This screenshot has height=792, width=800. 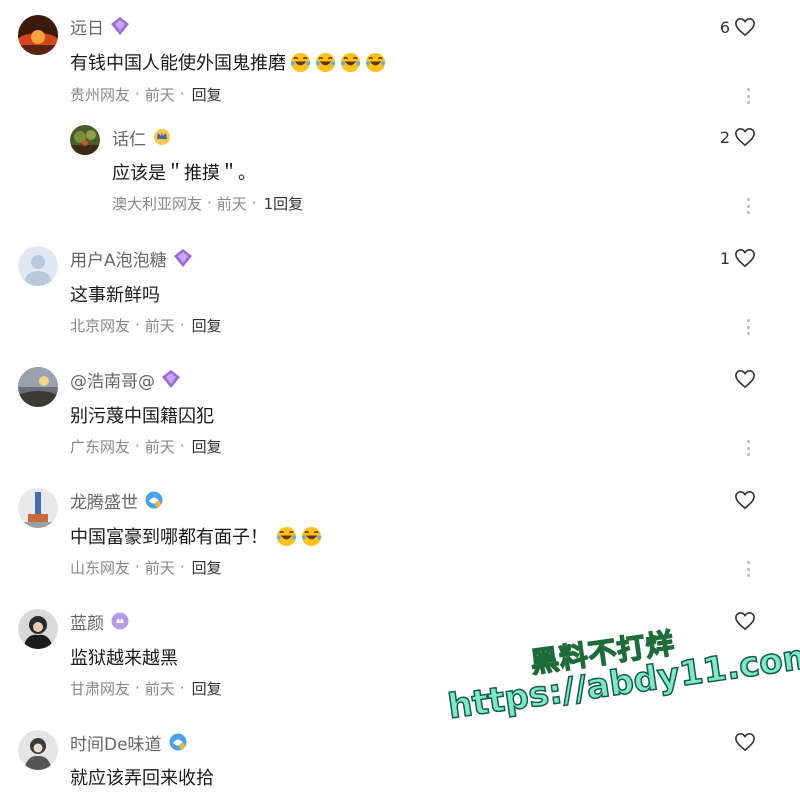 I want to click on comment-text: 应该是＂推摸＂。, so click(x=184, y=173).